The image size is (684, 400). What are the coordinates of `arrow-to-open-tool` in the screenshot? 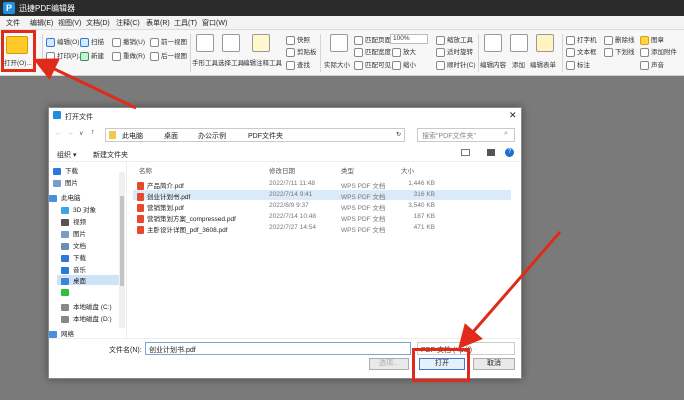 It's located at (85, 84).